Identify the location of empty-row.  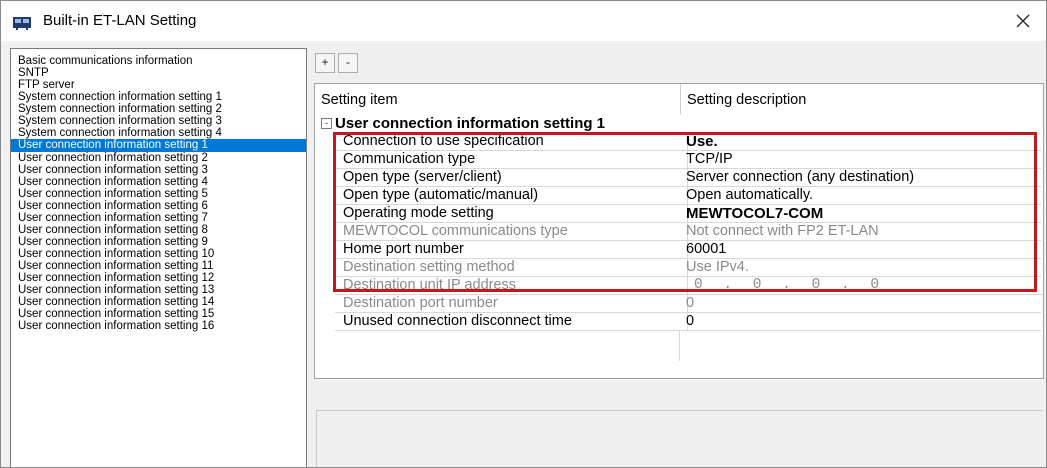
(679, 346).